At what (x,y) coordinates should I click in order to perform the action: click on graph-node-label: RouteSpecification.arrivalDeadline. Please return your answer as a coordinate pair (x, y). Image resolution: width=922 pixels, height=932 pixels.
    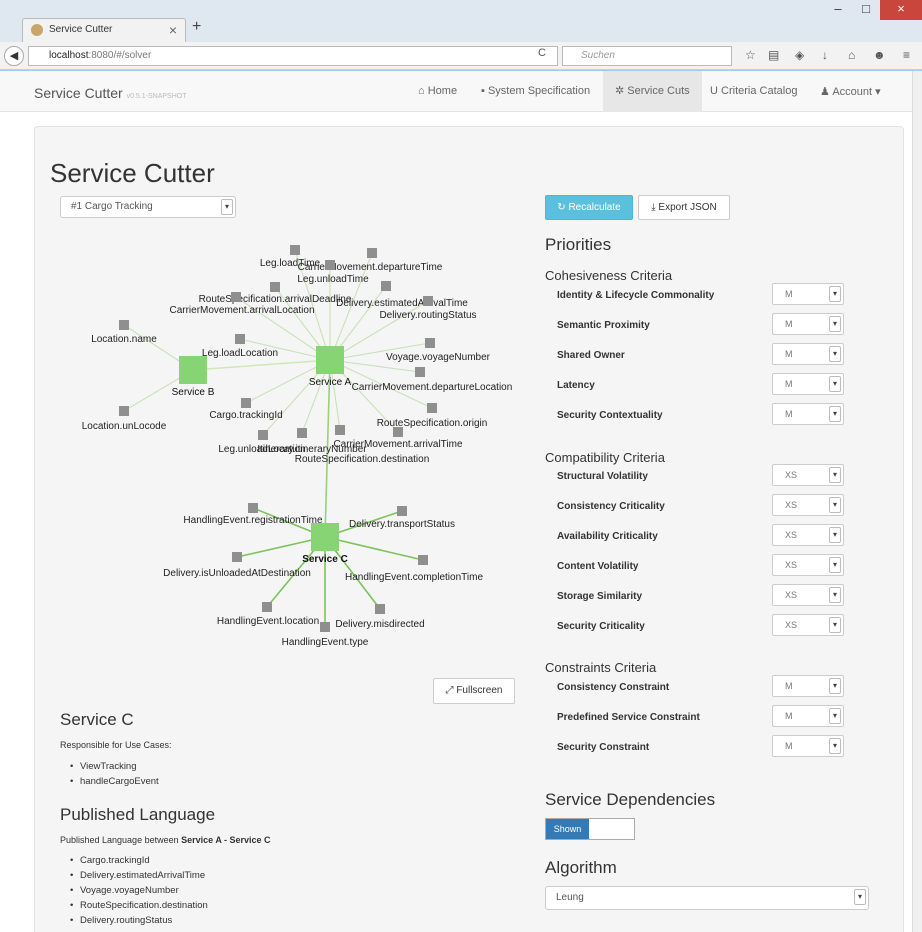
    Looking at the image, I should click on (275, 299).